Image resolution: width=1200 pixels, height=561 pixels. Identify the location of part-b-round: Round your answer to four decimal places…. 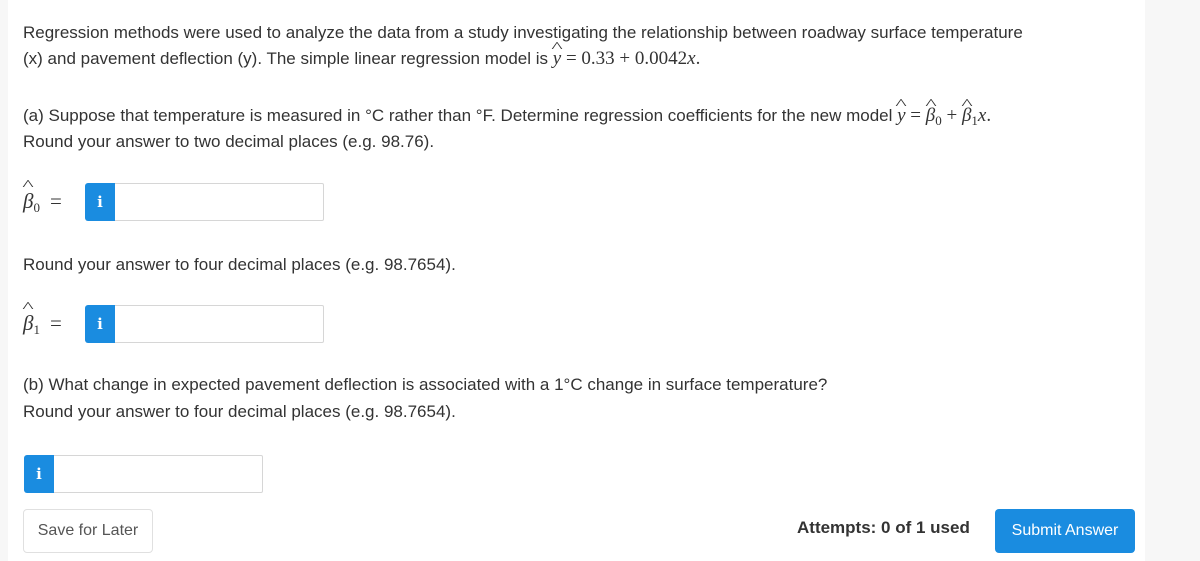
(239, 411).